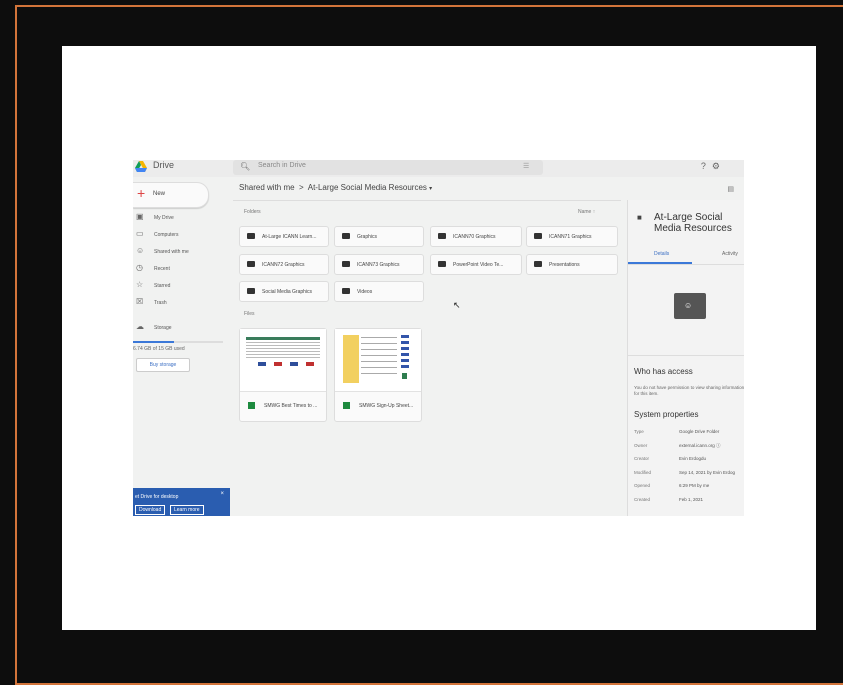  Describe the element at coordinates (180, 303) in the screenshot. I see `sidebar-item-trash: ☒ Trash` at that location.